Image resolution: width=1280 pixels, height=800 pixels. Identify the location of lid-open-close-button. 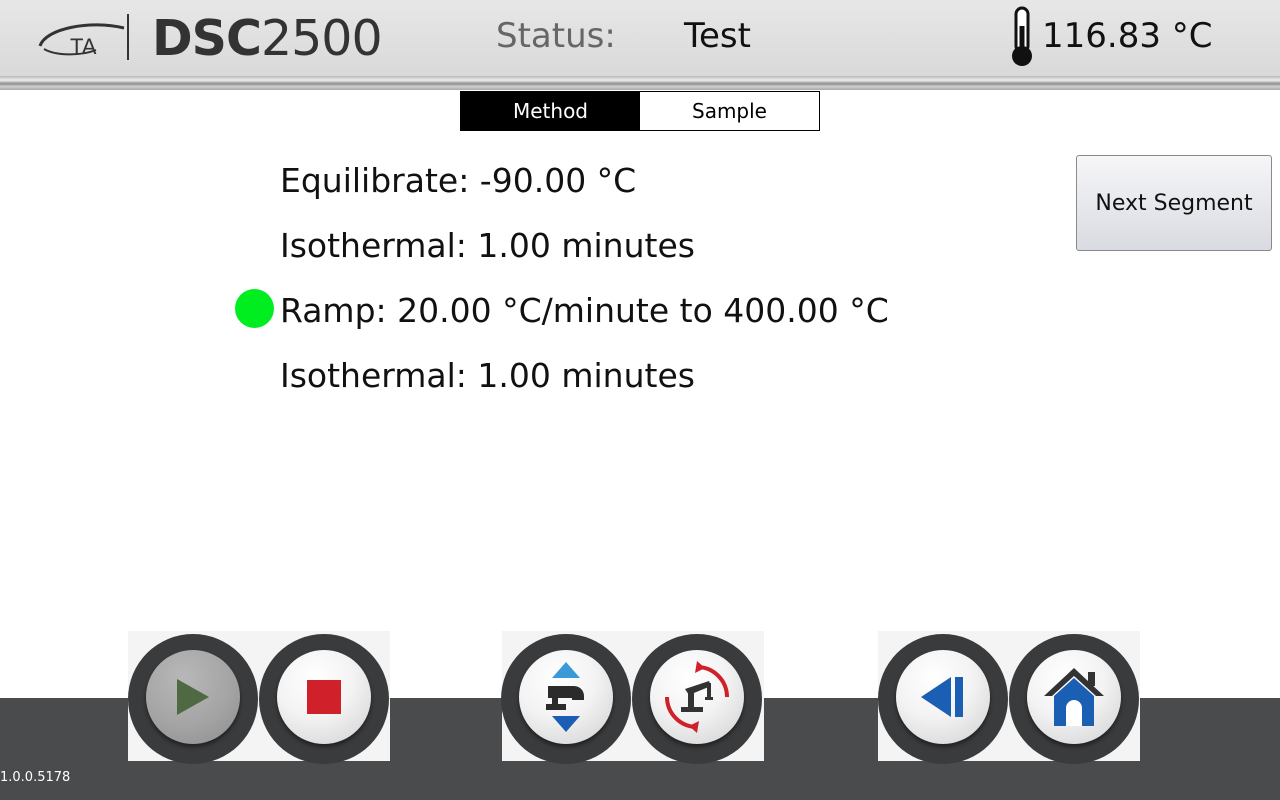
(566, 697).